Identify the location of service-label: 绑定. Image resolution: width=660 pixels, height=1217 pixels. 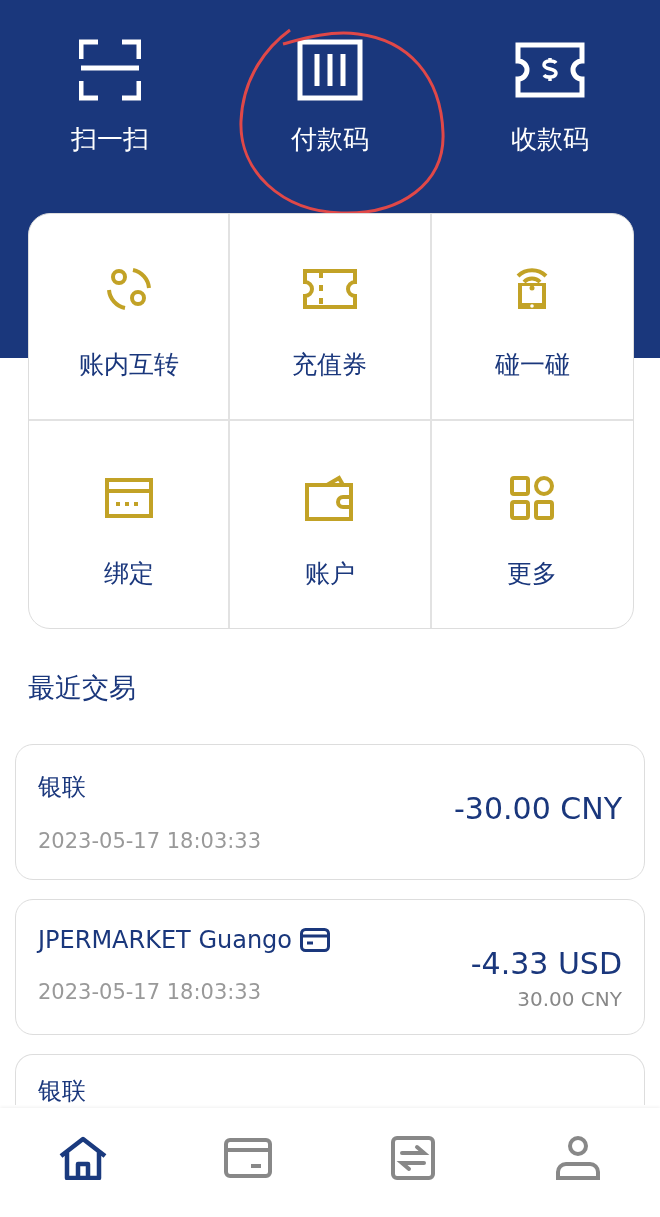
(128, 573).